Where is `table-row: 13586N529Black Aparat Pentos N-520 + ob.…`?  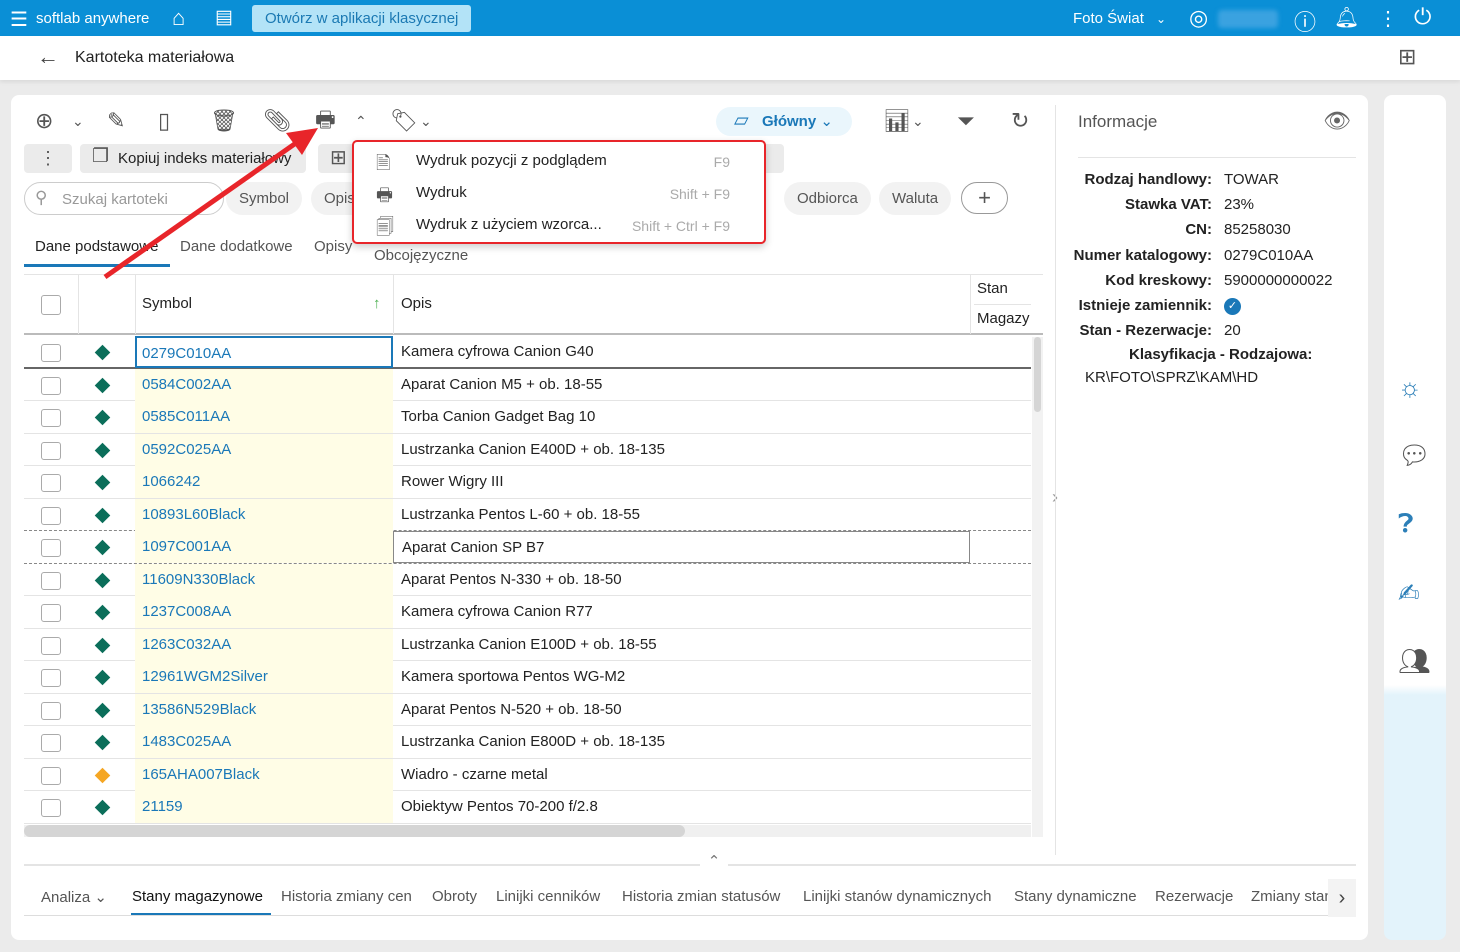
table-row: 13586N529Black Aparat Pentos N-520 + ob.… is located at coordinates (527, 709).